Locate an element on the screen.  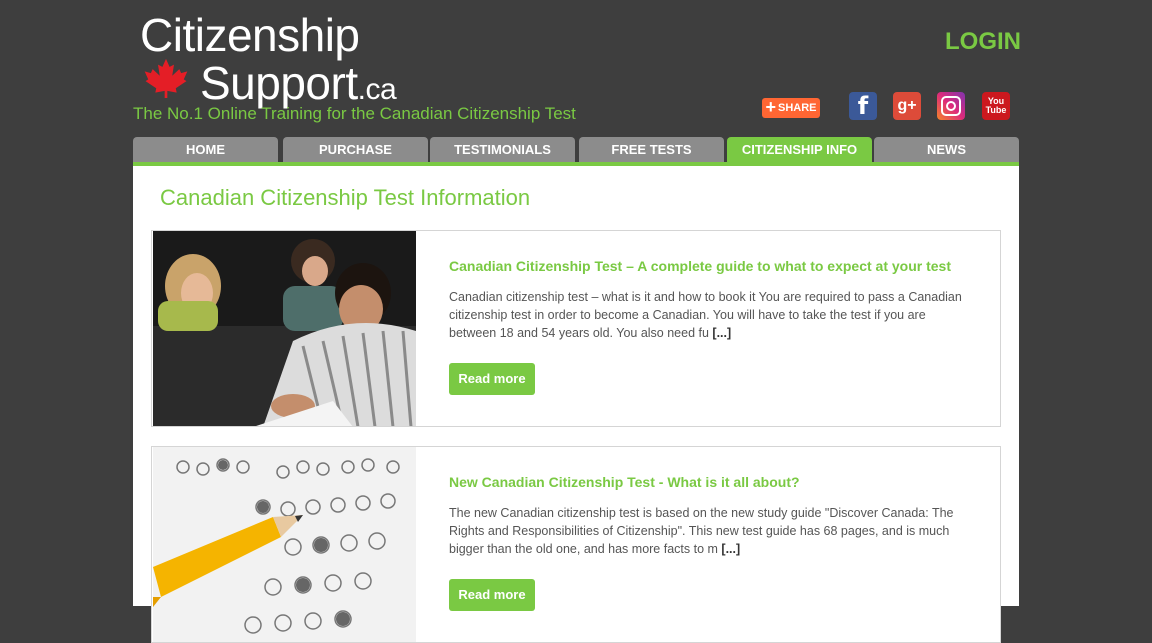
logo-text-line1: Citizenship is located at coordinates (250, 35).